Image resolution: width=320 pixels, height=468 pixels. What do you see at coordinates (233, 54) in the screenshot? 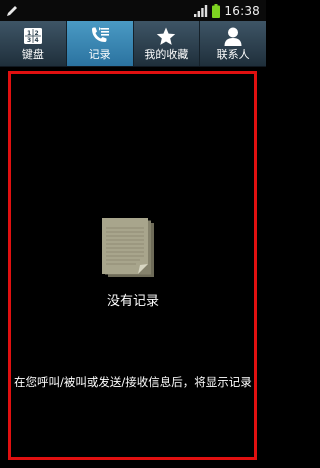
I see `tab-label-contacts: 联系人` at bounding box center [233, 54].